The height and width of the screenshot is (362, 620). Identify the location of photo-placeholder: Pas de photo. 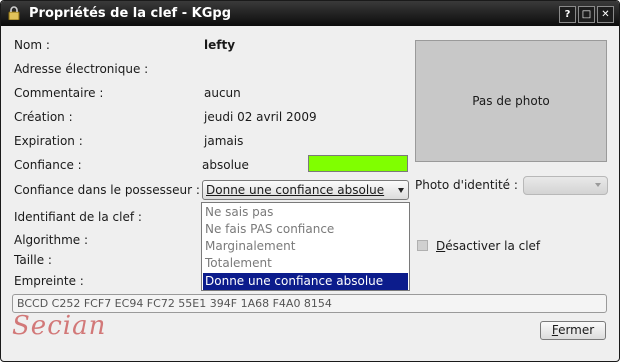
(511, 101).